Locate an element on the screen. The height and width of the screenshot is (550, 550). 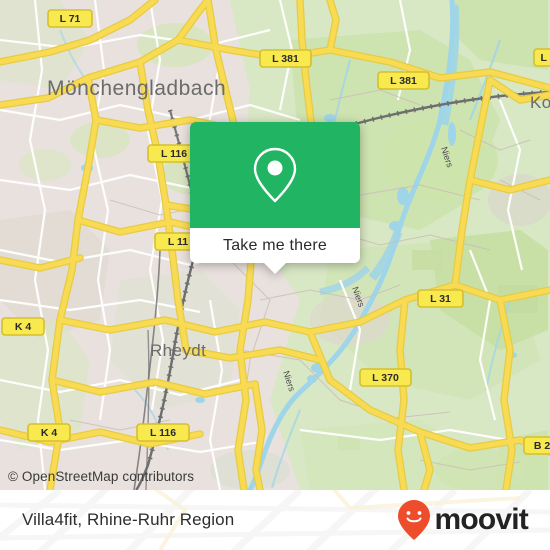
svg-text: L 71 is located at coordinates (70, 19).